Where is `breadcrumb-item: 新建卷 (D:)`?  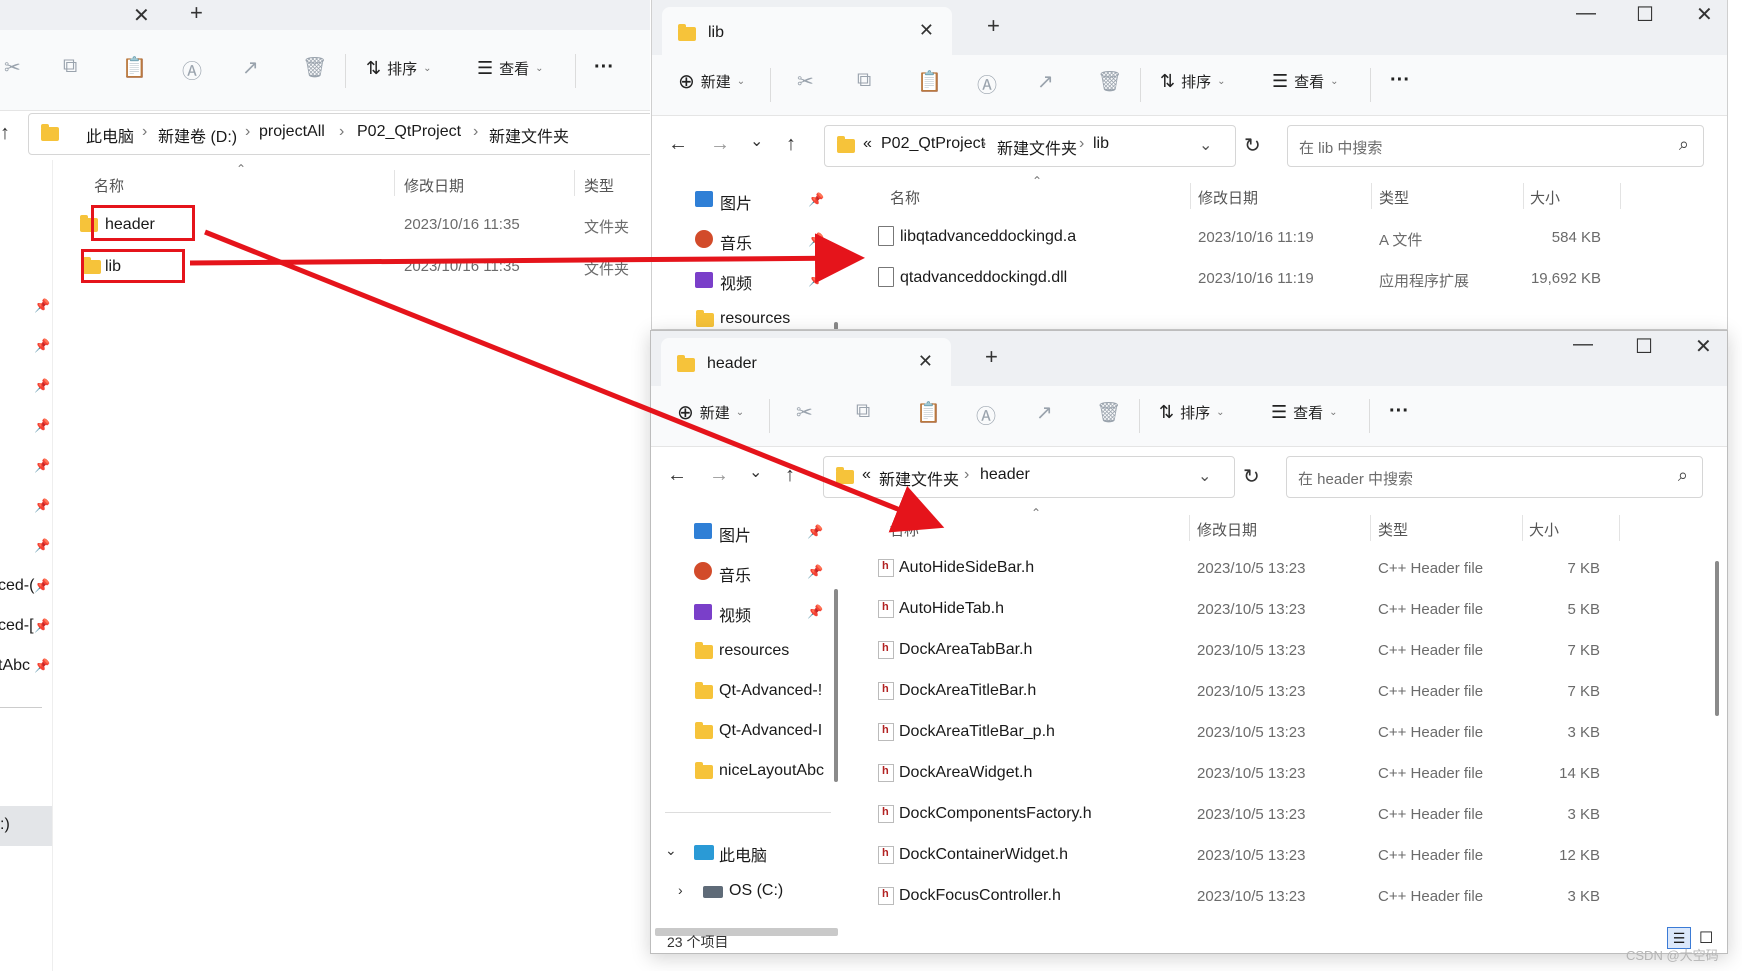
breadcrumb-item: 新建卷 (D:) is located at coordinates (197, 135).